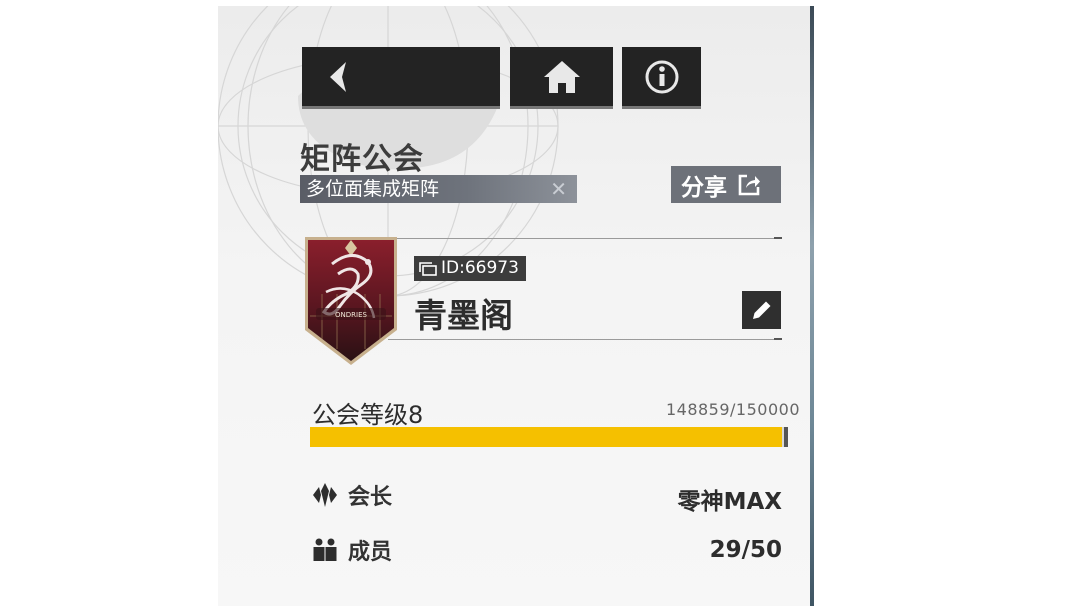  Describe the element at coordinates (368, 415) in the screenshot. I see `guild-level-label: 公会等级8` at that location.